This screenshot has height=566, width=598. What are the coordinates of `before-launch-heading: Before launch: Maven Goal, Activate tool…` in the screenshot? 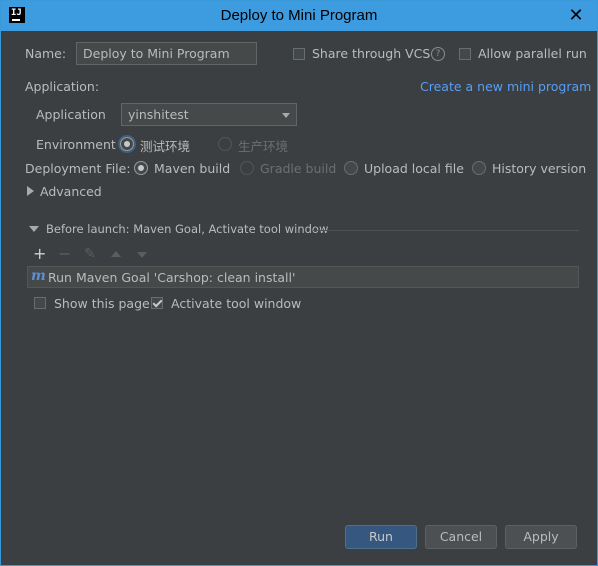 It's located at (187, 229).